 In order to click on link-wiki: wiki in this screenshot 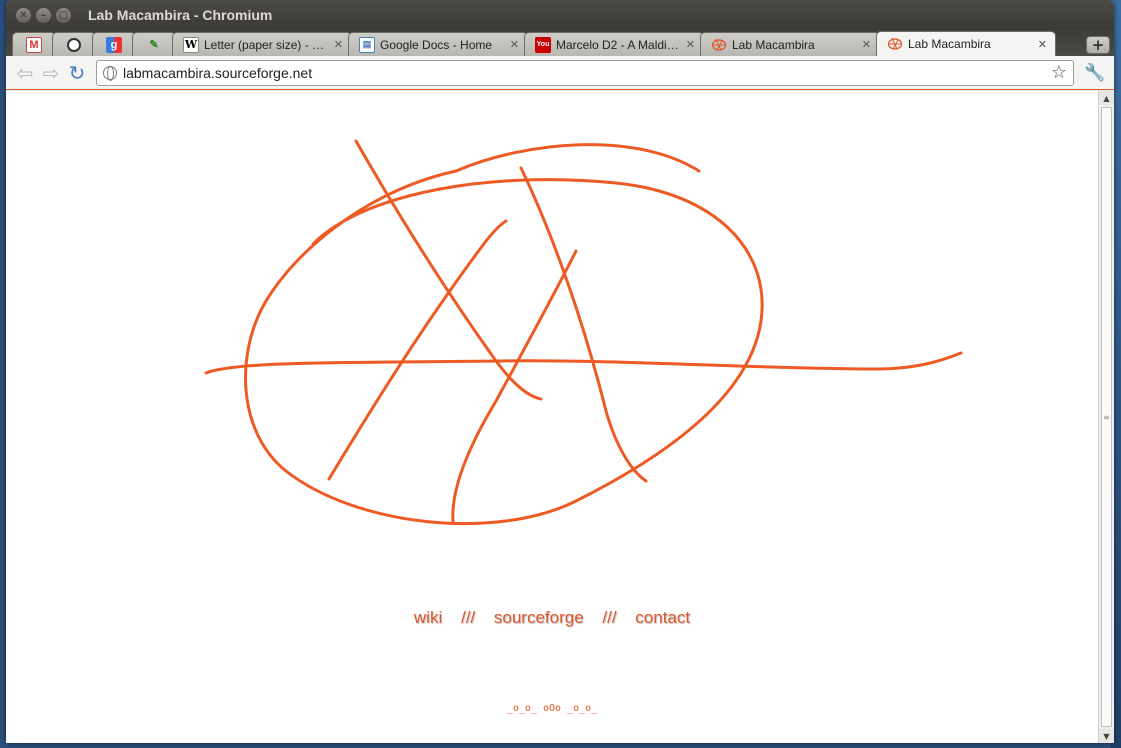, I will do `click(428, 617)`.